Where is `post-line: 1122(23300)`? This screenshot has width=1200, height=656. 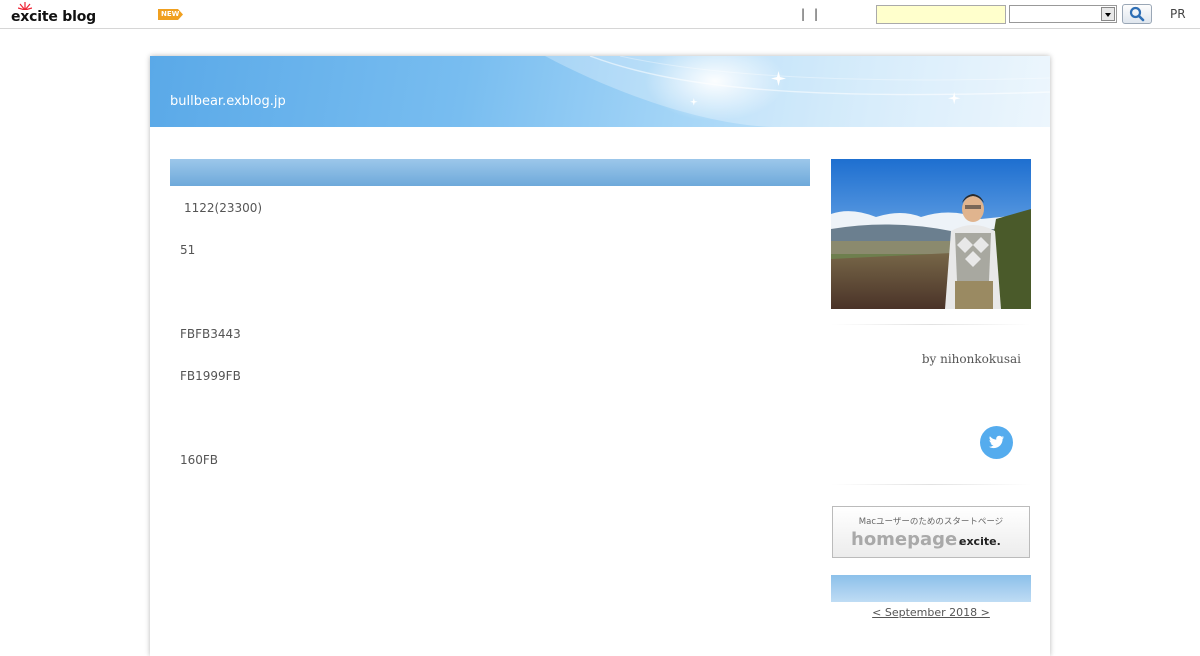 post-line: 1122(23300) is located at coordinates (223, 208).